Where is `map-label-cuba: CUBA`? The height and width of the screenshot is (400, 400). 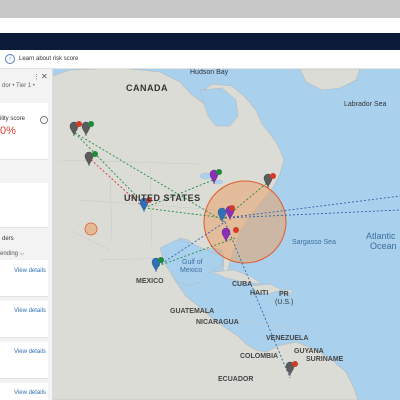 map-label-cuba: CUBA is located at coordinates (242, 284).